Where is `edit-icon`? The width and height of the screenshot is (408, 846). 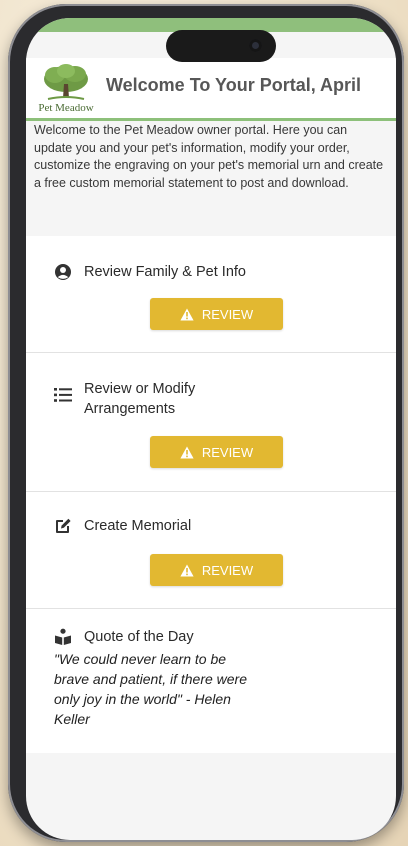
edit-icon is located at coordinates (63, 526).